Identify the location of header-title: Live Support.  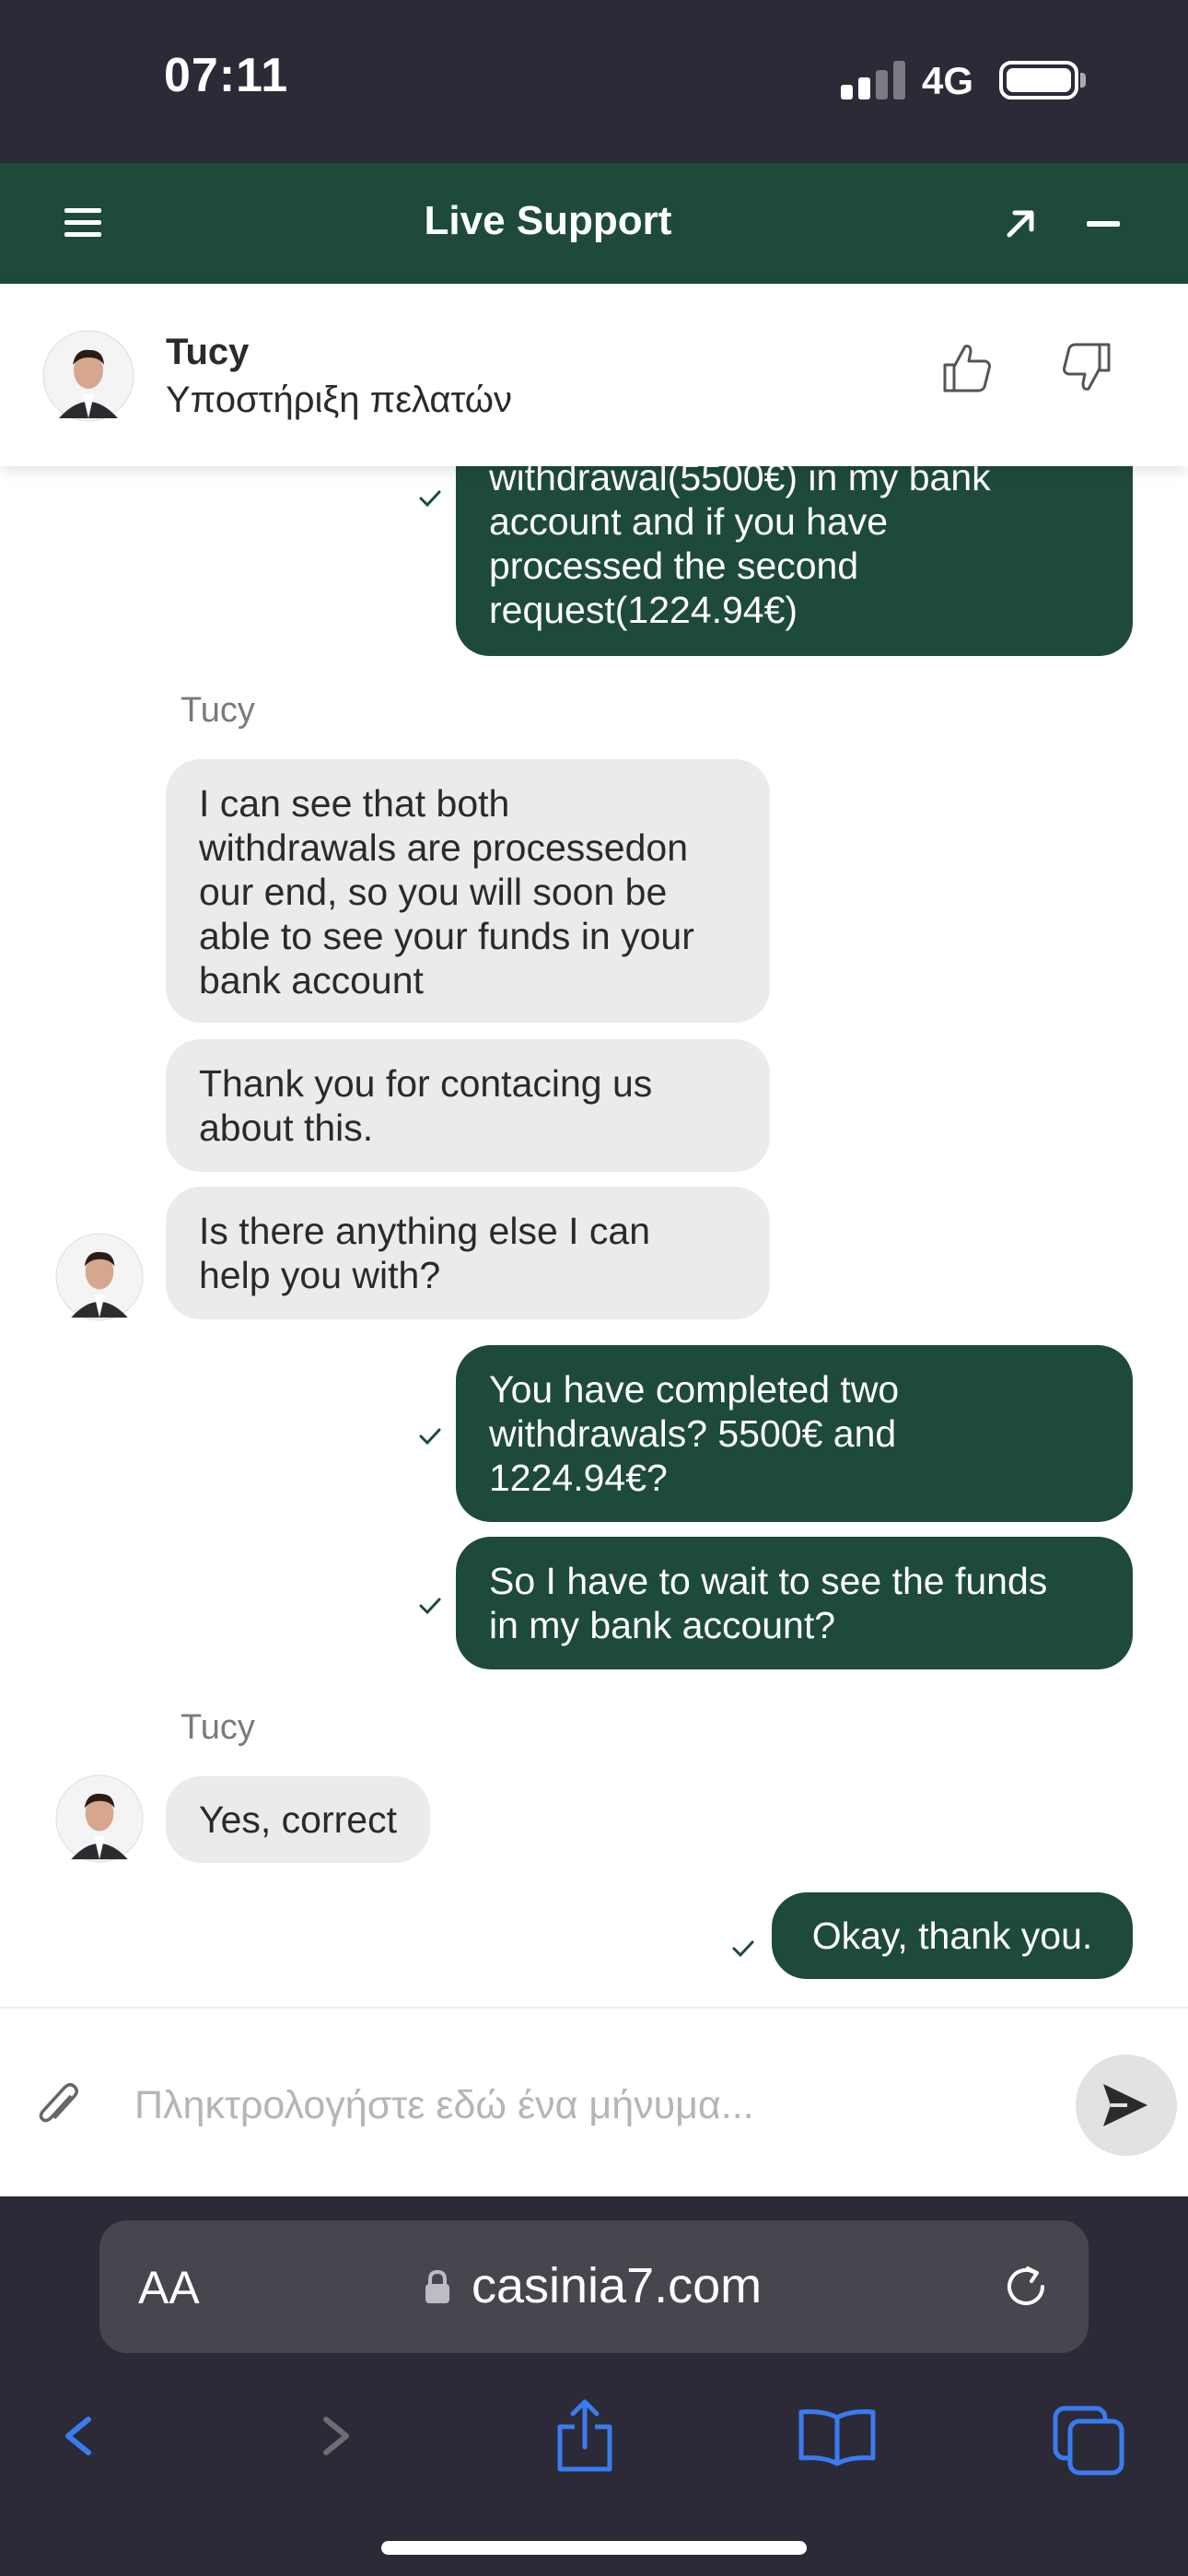
(548, 220).